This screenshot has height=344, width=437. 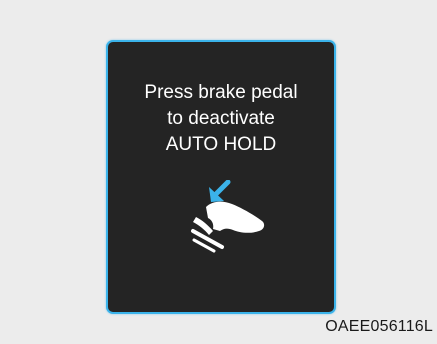 What do you see at coordinates (235, 217) in the screenshot?
I see `foot-icon` at bounding box center [235, 217].